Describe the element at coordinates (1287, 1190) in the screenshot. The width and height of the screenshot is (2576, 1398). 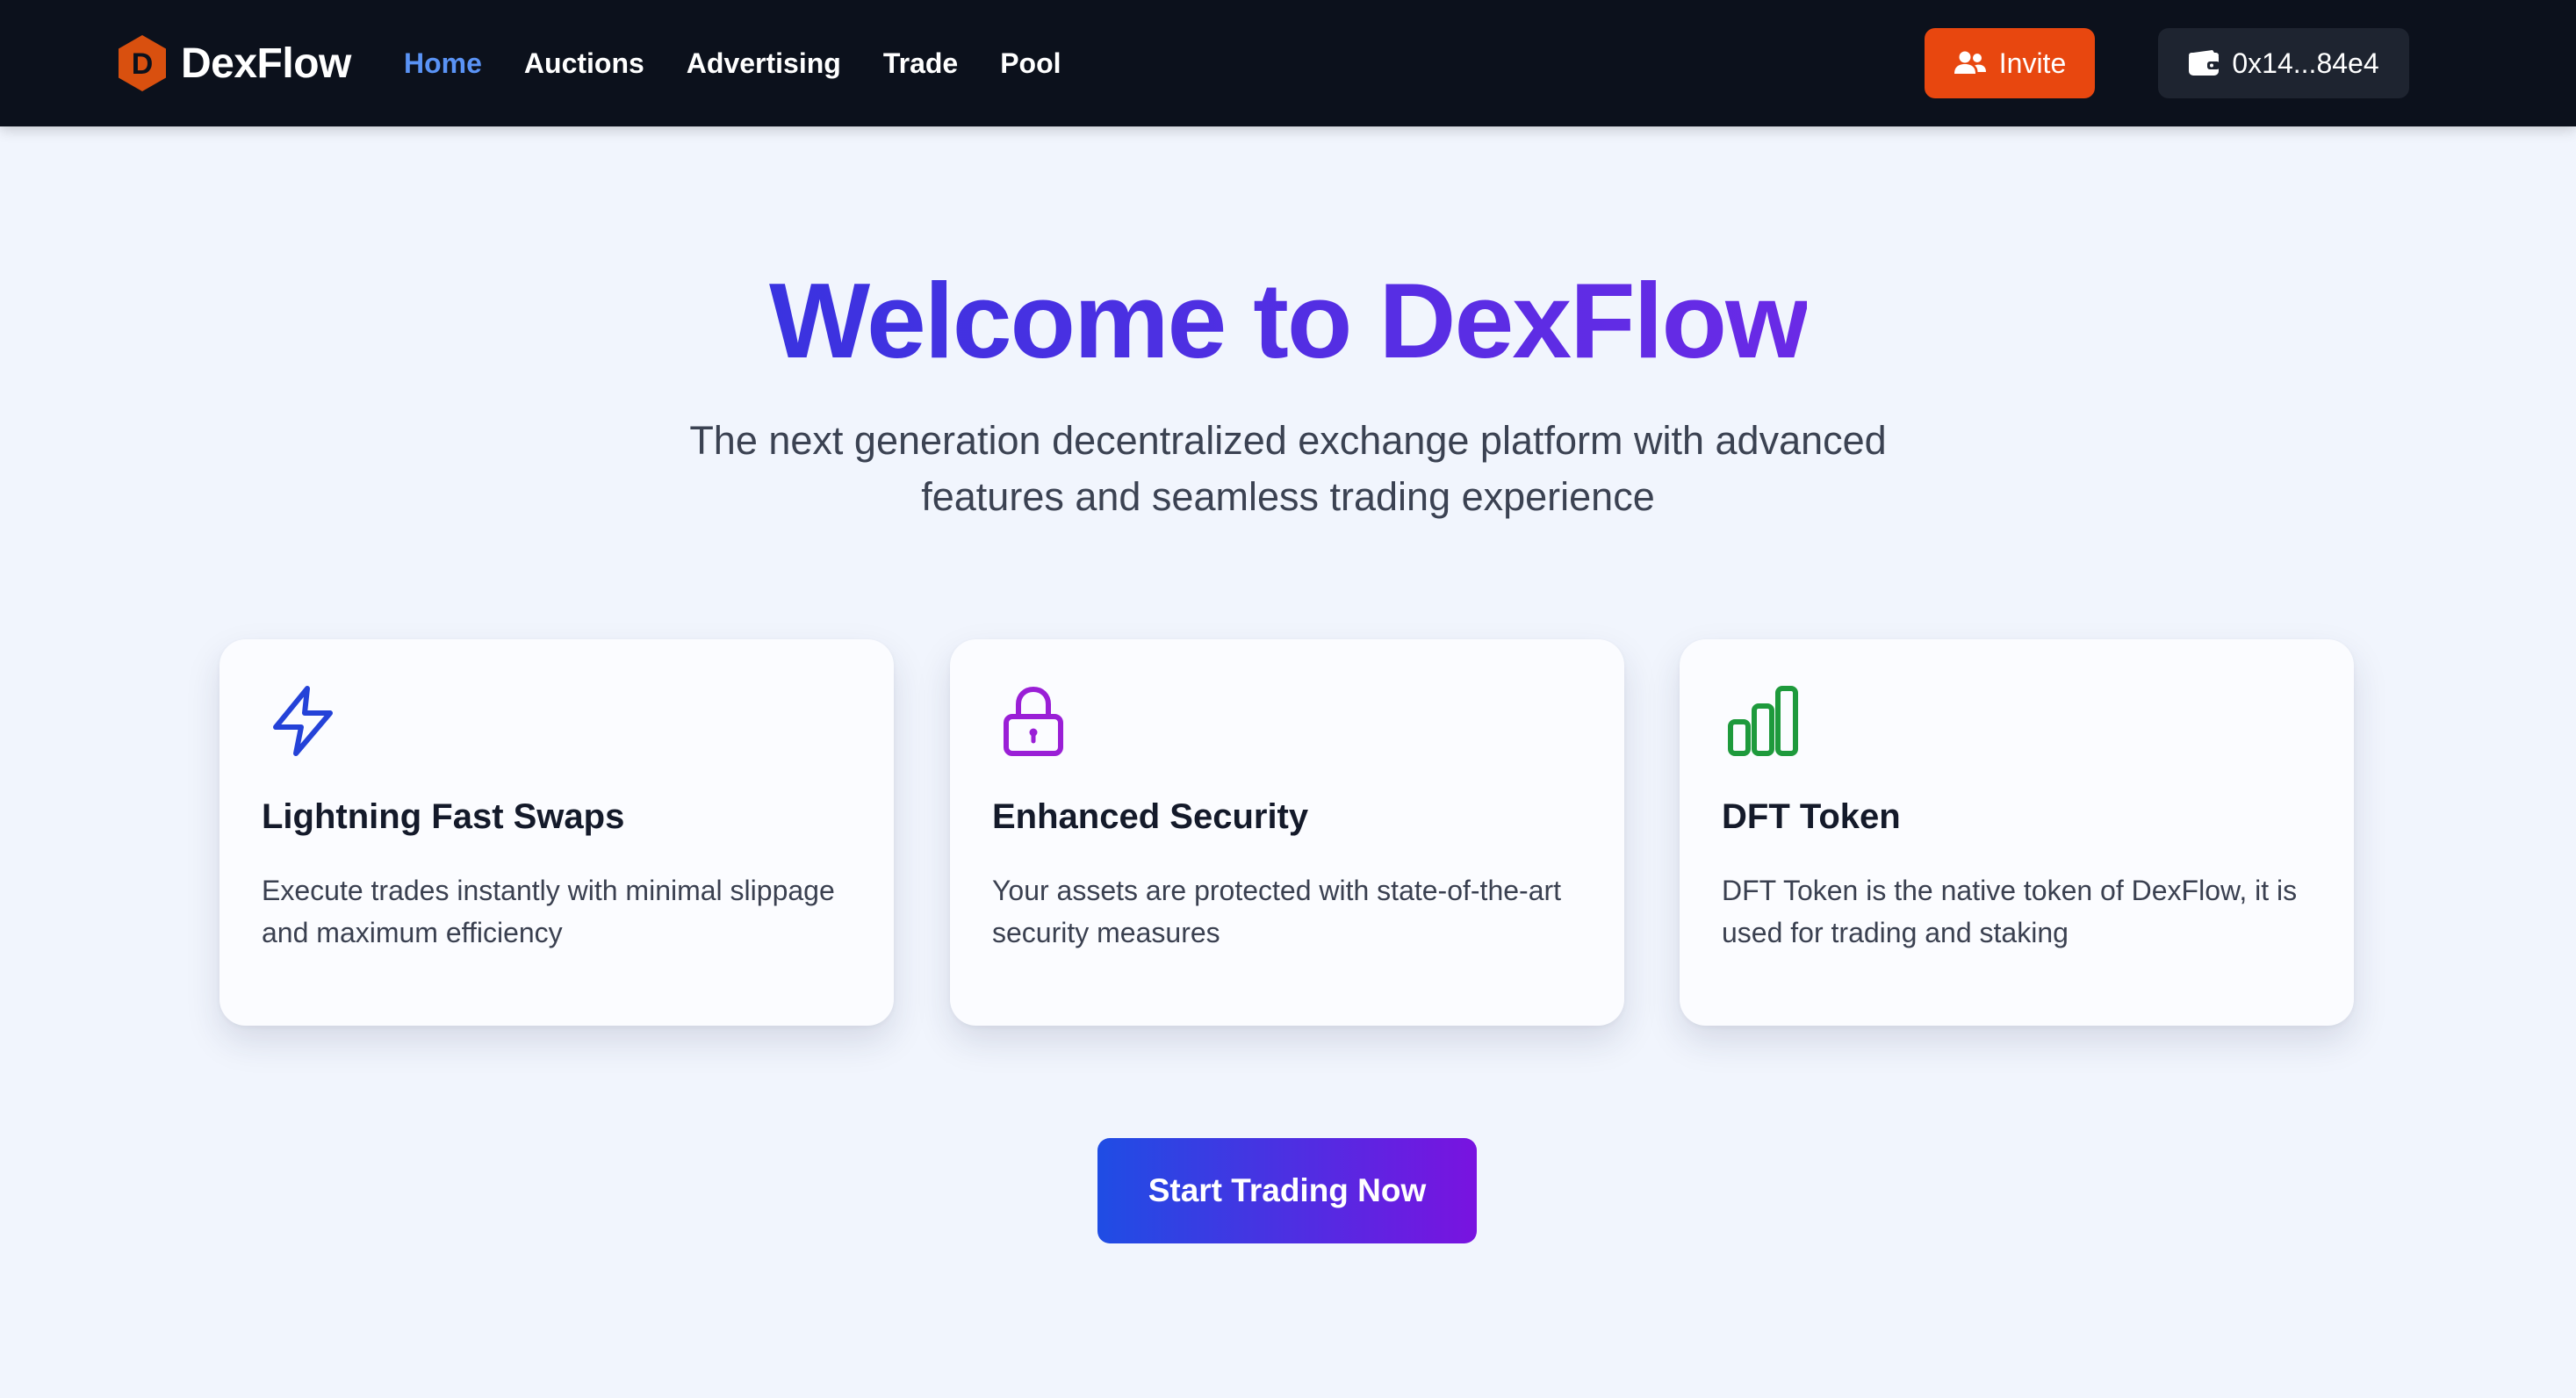
I see `start-trading-button: Start Trading Now` at that location.